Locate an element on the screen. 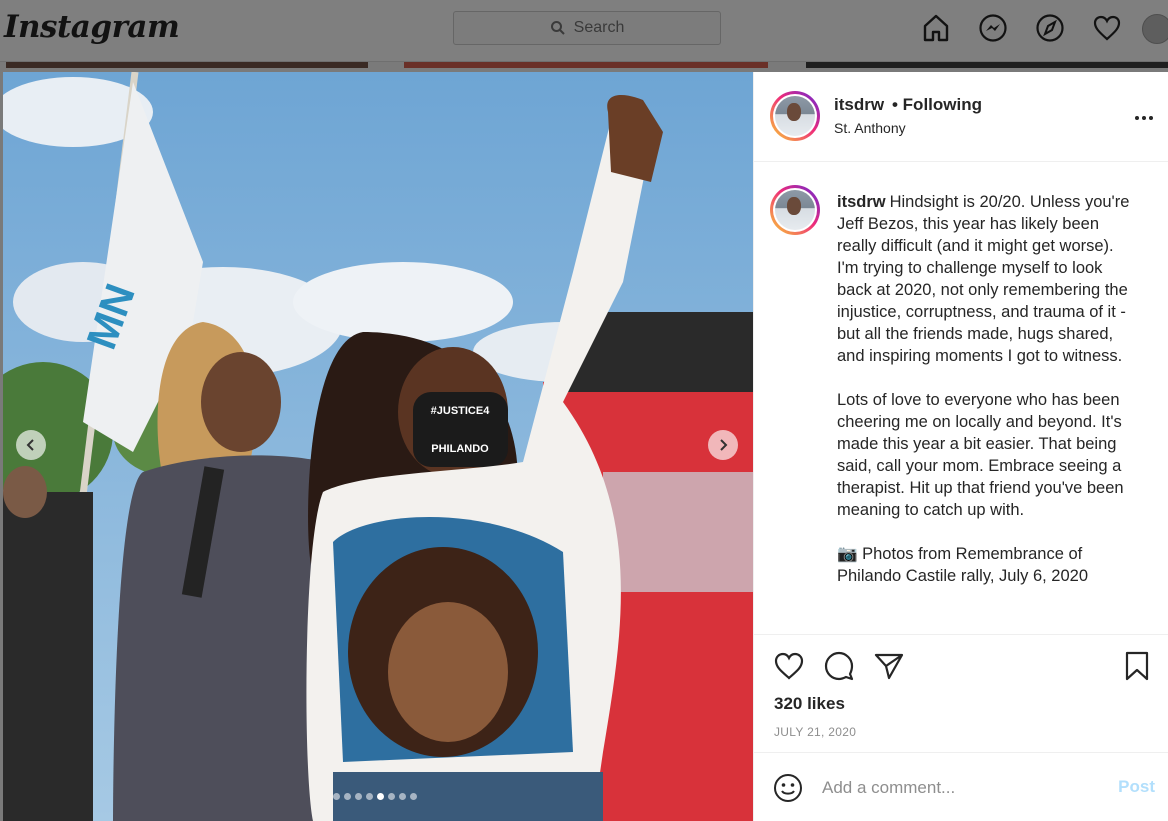  post-comment-button: Post is located at coordinates (1136, 787).